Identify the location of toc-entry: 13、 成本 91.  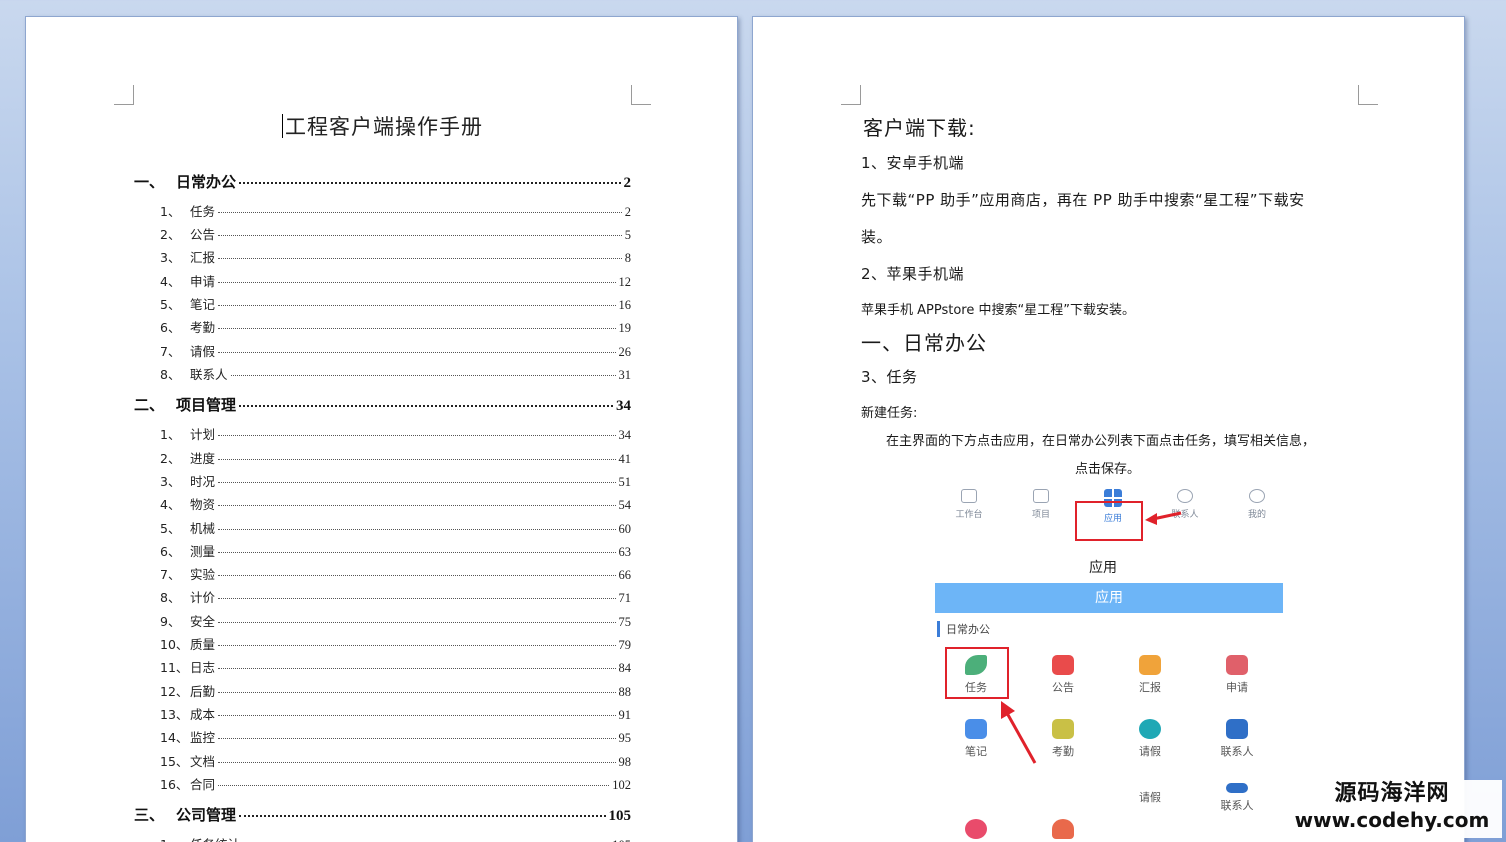
(382, 713).